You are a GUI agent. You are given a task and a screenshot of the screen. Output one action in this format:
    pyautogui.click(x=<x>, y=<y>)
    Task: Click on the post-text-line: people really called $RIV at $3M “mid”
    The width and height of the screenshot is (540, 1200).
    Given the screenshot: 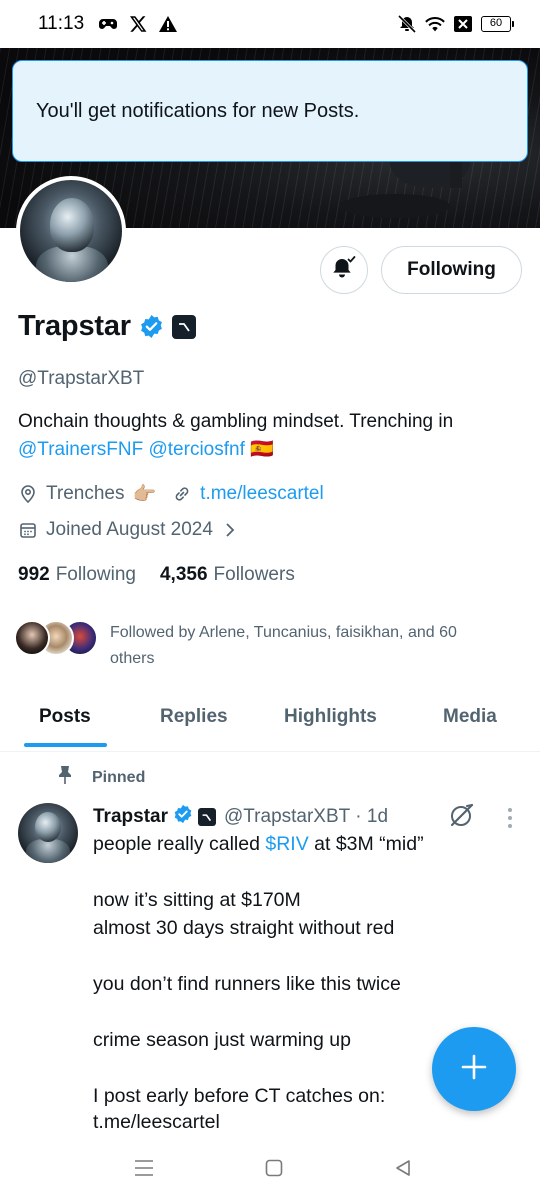 What is the action you would take?
    pyautogui.click(x=258, y=844)
    